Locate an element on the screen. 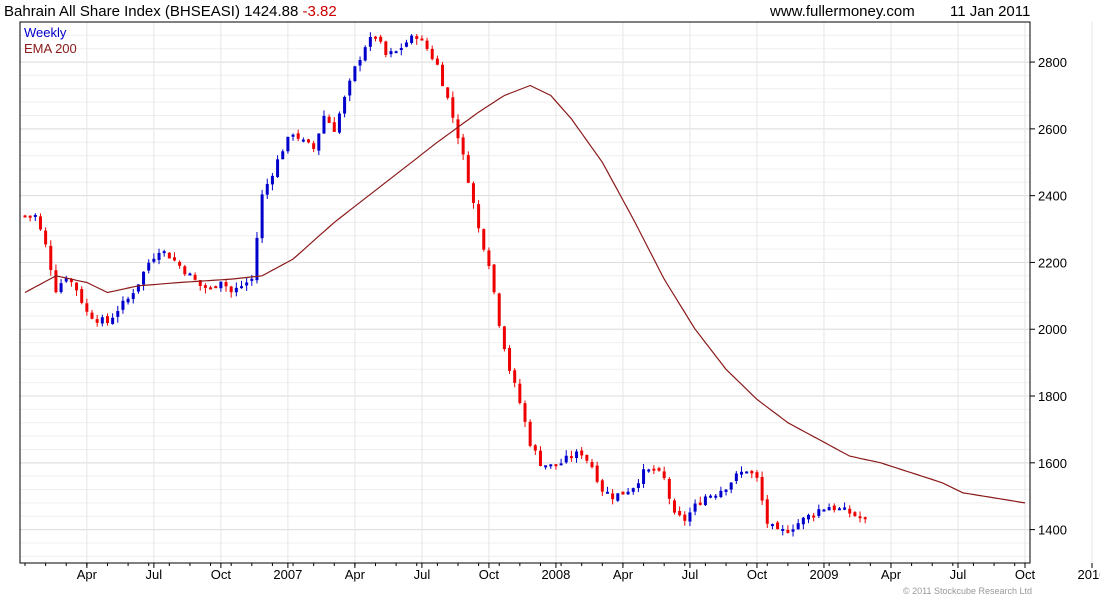 The height and width of the screenshot is (600, 1100). y-tick-label: 2200 is located at coordinates (1052, 262).